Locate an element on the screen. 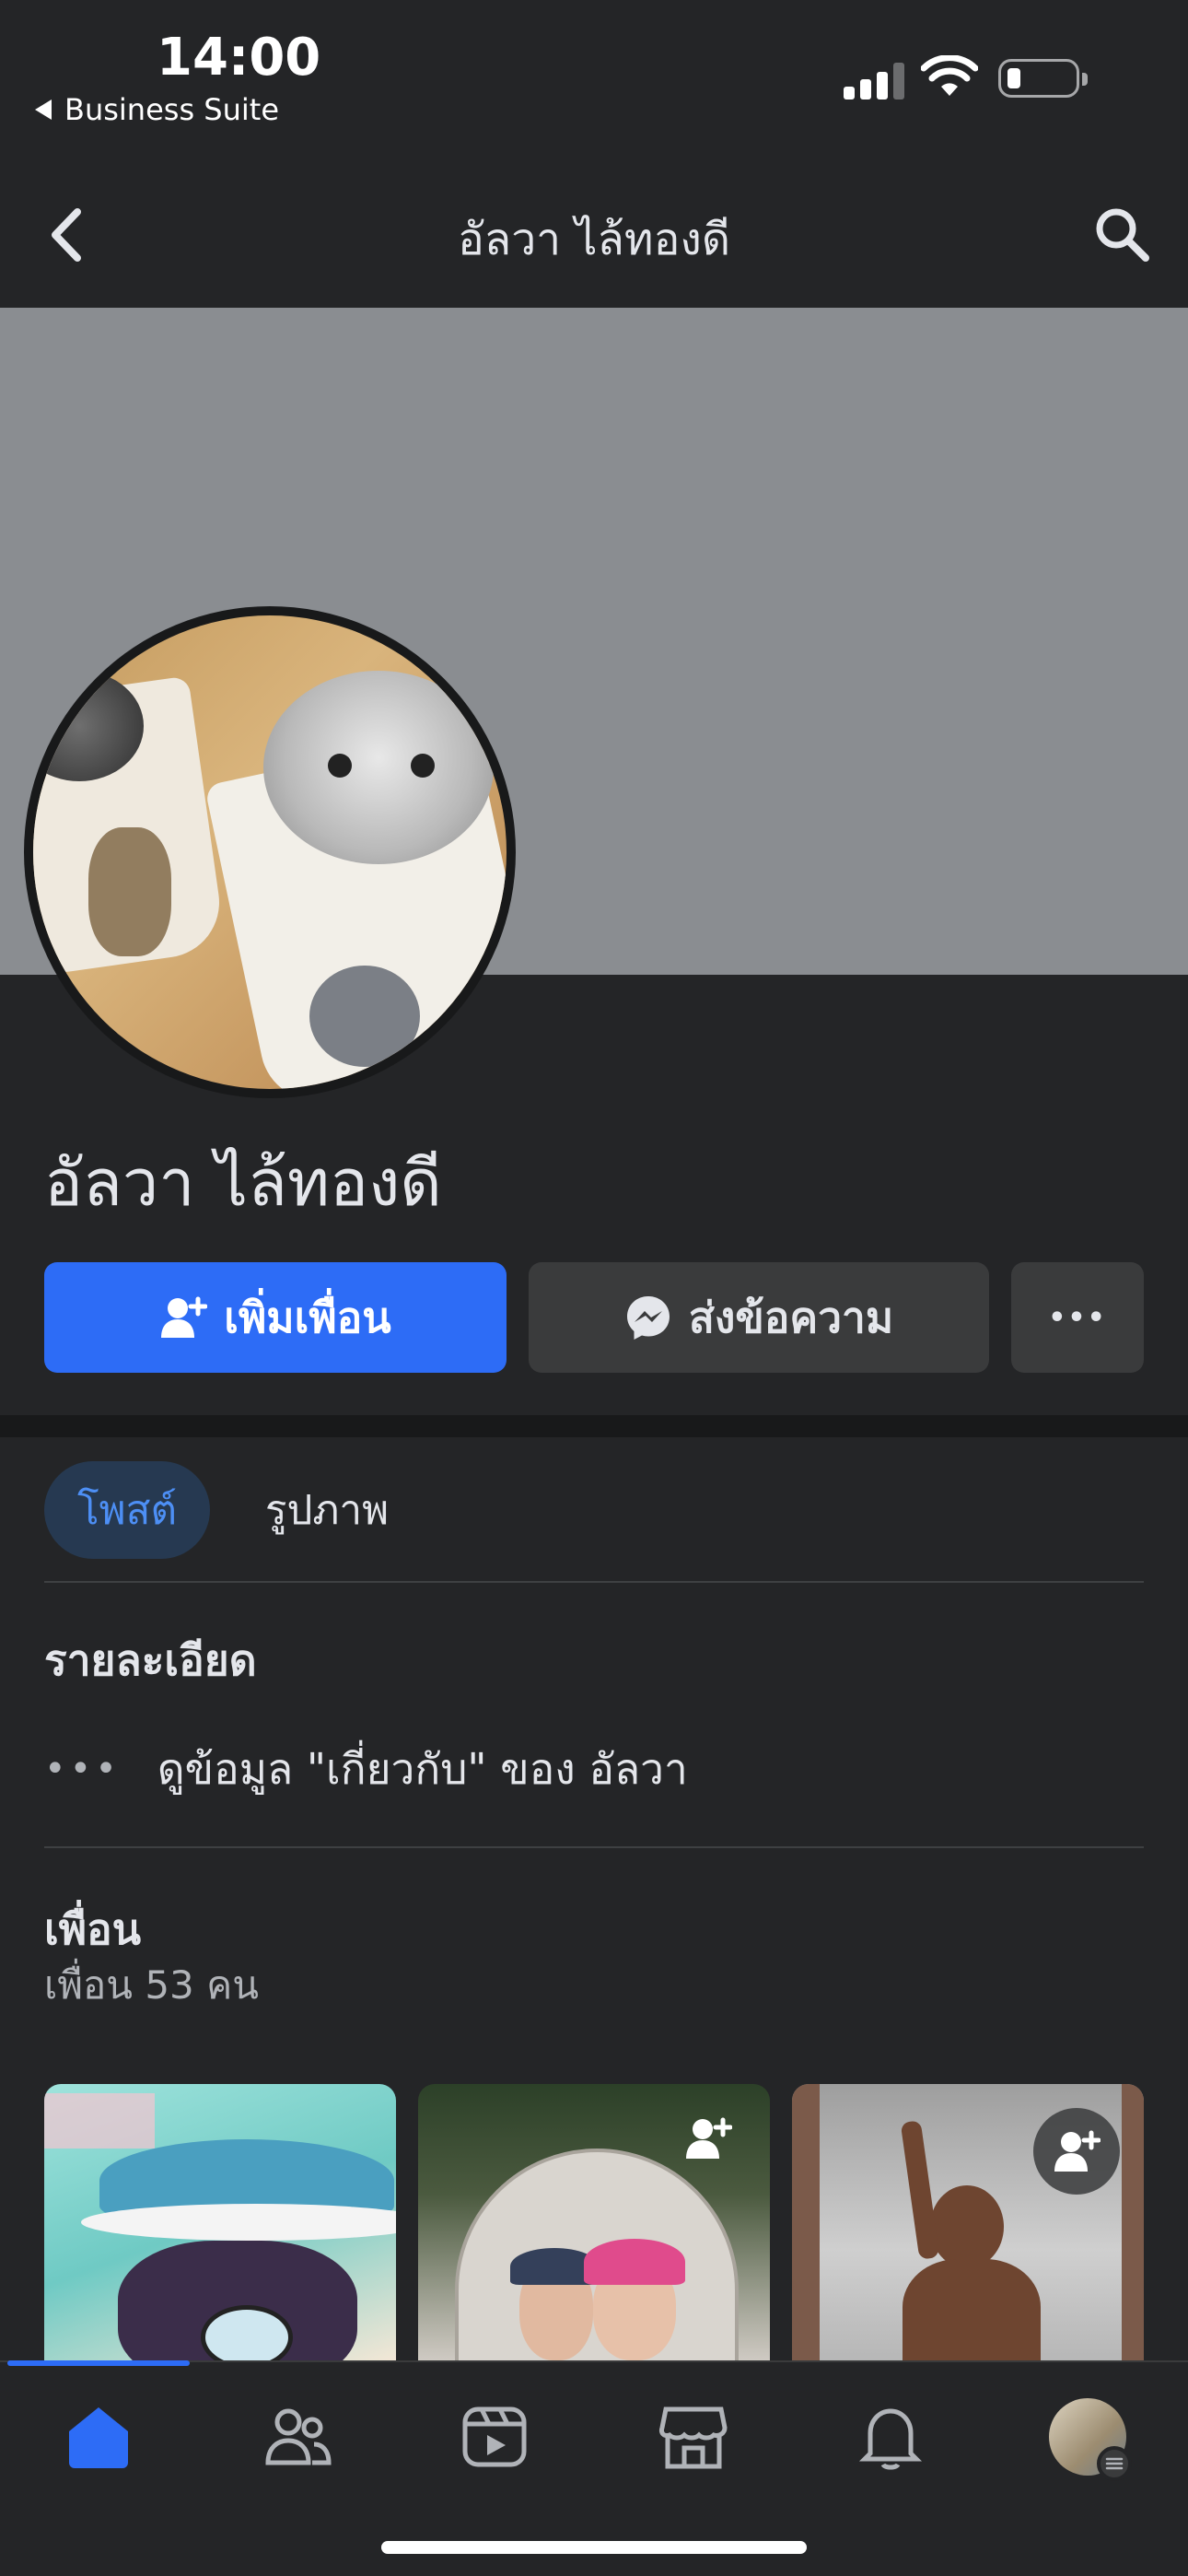 The width and height of the screenshot is (1188, 2576). add-friend-icon is located at coordinates (184, 1317).